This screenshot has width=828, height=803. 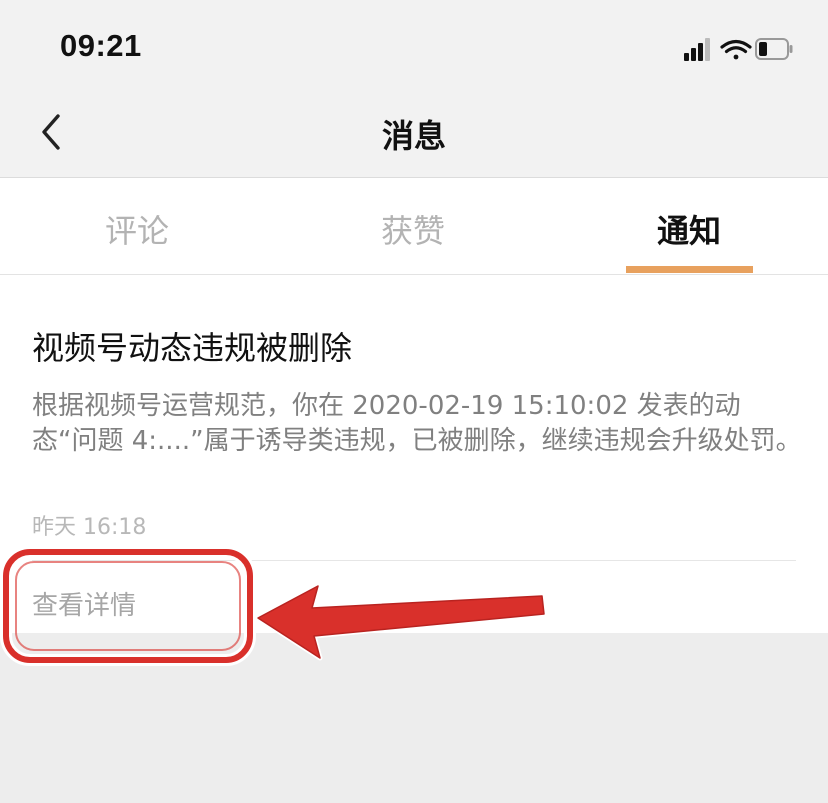 What do you see at coordinates (101, 45) in the screenshot?
I see `status-time: 09:21` at bounding box center [101, 45].